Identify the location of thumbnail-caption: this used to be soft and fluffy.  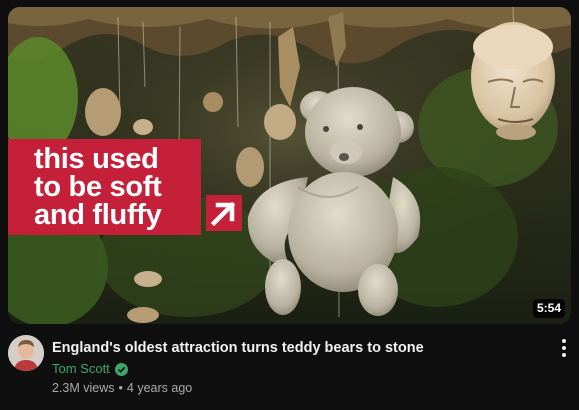
(104, 187).